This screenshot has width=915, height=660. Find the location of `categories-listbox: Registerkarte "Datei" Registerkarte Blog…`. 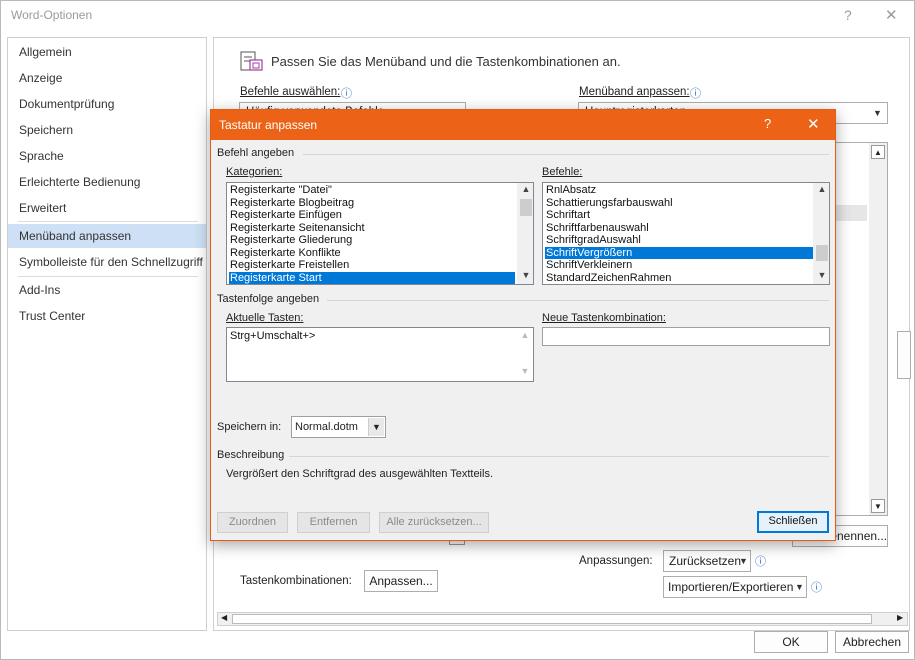

categories-listbox: Registerkarte "Datei" Registerkarte Blog… is located at coordinates (380, 233).